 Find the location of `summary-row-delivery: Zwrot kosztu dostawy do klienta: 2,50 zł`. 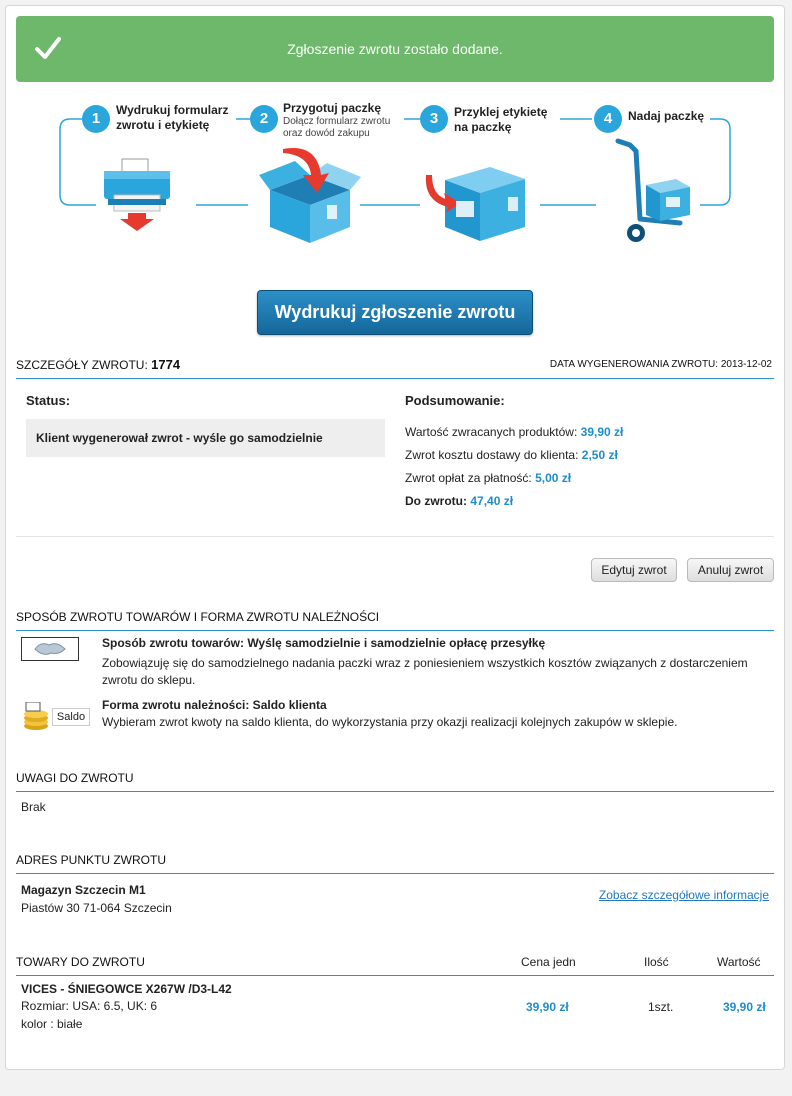

summary-row-delivery: Zwrot kosztu dostawy do klienta: 2,50 zł is located at coordinates (514, 455).